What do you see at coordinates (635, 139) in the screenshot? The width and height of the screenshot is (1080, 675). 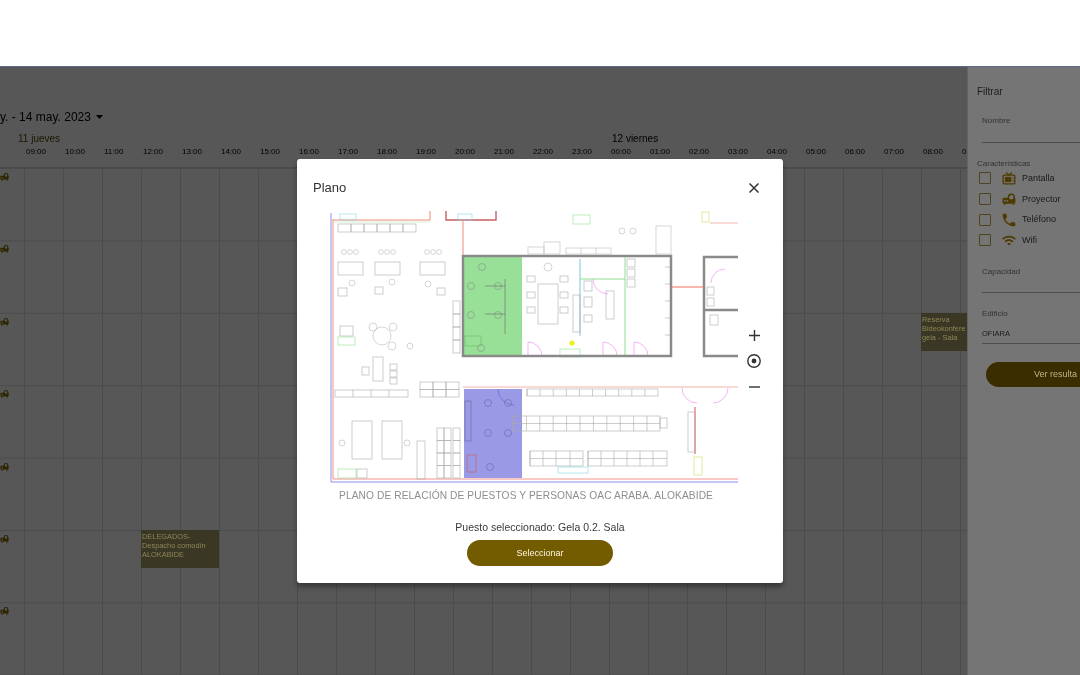 I see `day-header: 12 viernes` at bounding box center [635, 139].